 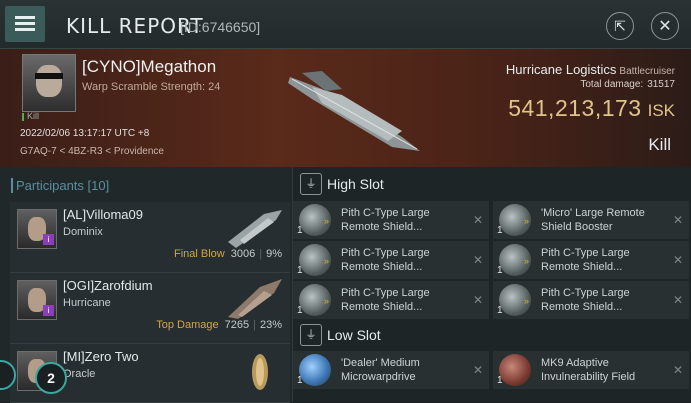 I want to click on victim-name: [CYNO]Megathon, so click(x=149, y=67).